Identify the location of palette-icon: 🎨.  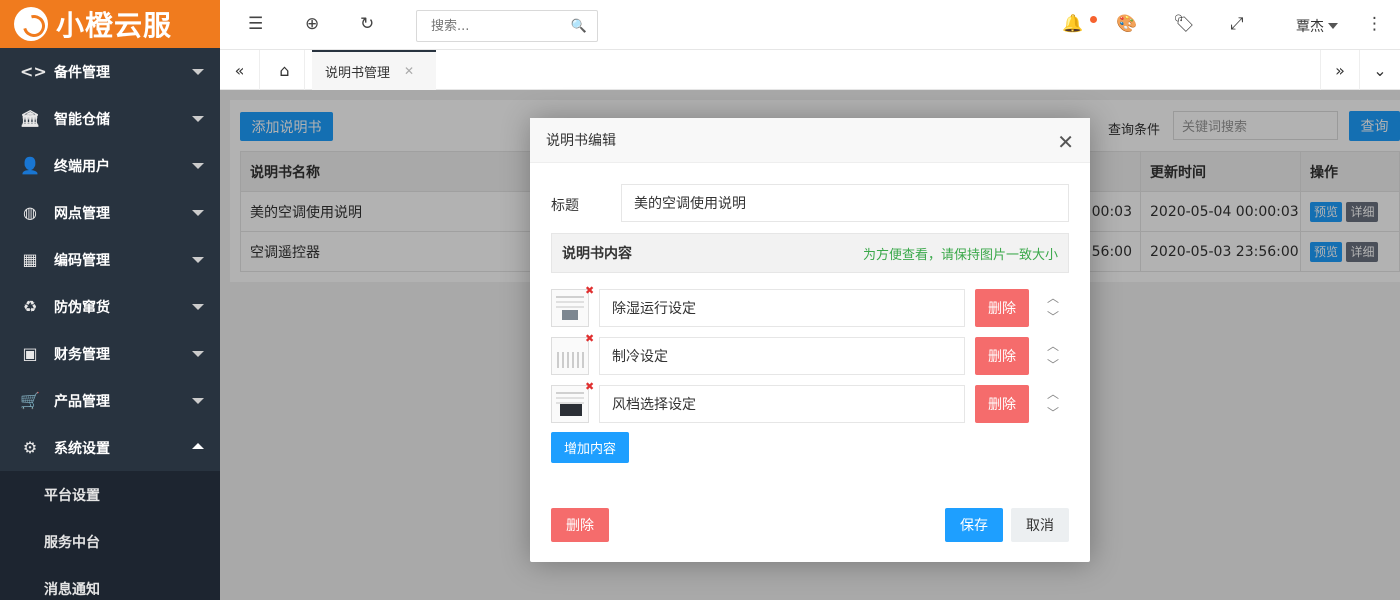
(1126, 24).